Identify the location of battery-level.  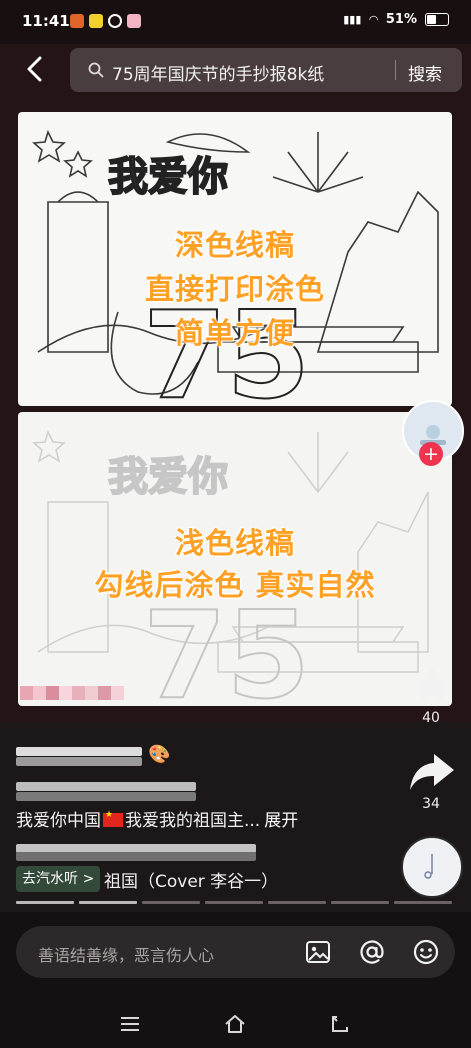
(431, 19).